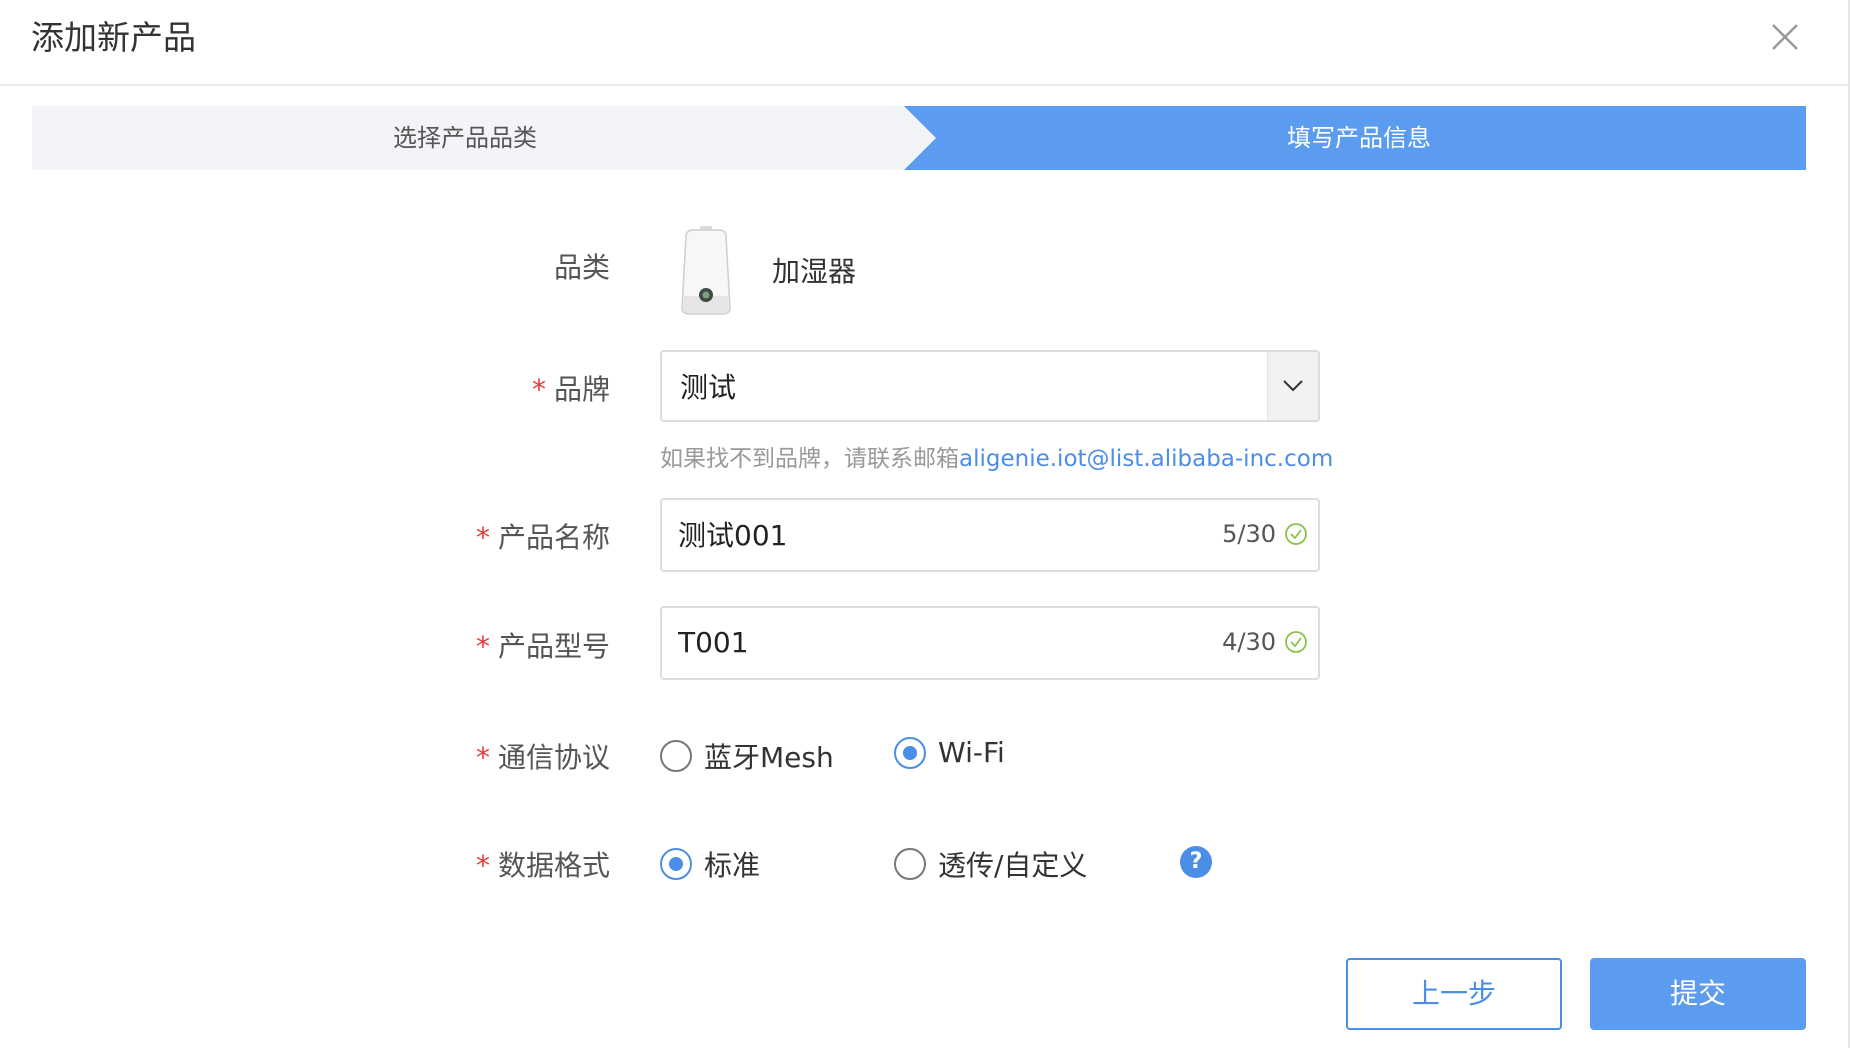 This screenshot has height=1048, width=1850. Describe the element at coordinates (1196, 862) in the screenshot. I see `question-icon: ?` at that location.